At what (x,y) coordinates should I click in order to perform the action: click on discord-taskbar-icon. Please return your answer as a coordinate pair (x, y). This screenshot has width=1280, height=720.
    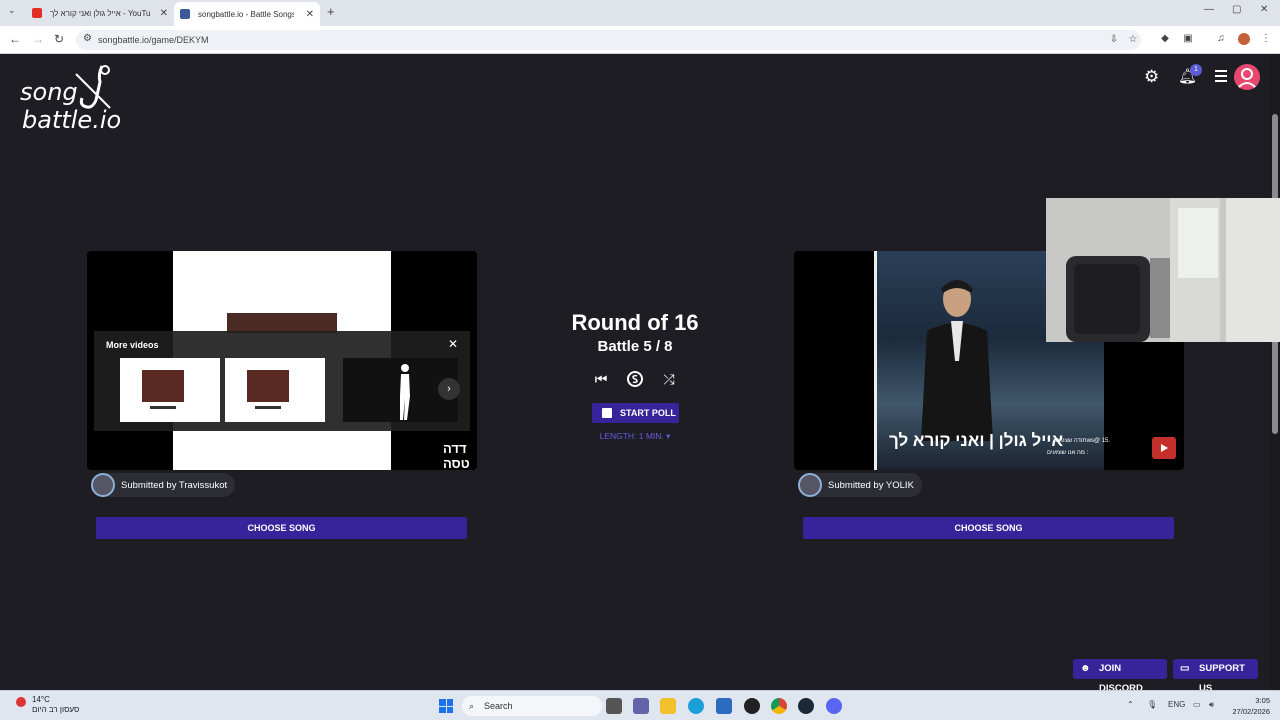
    Looking at the image, I should click on (834, 706).